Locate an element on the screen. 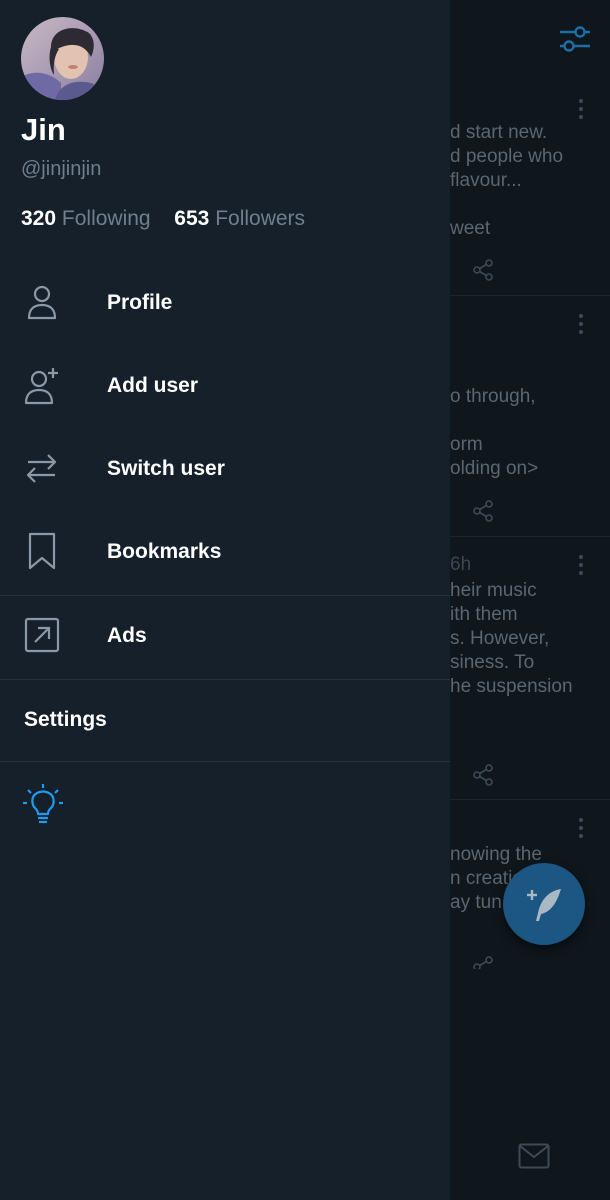 The image size is (610, 1200). menu-item-switch-user: Switch user is located at coordinates (225, 470).